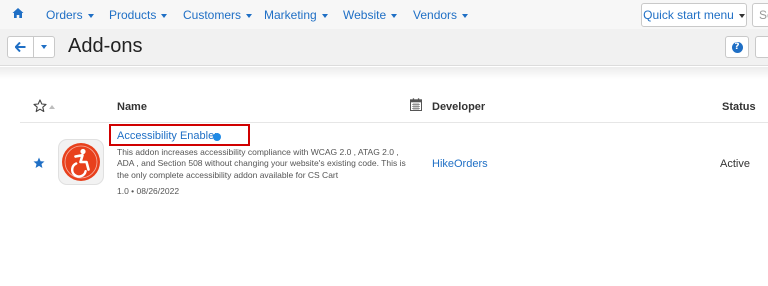 The image size is (768, 286). Describe the element at coordinates (761, 47) in the screenshot. I see `toolbar-button` at that location.